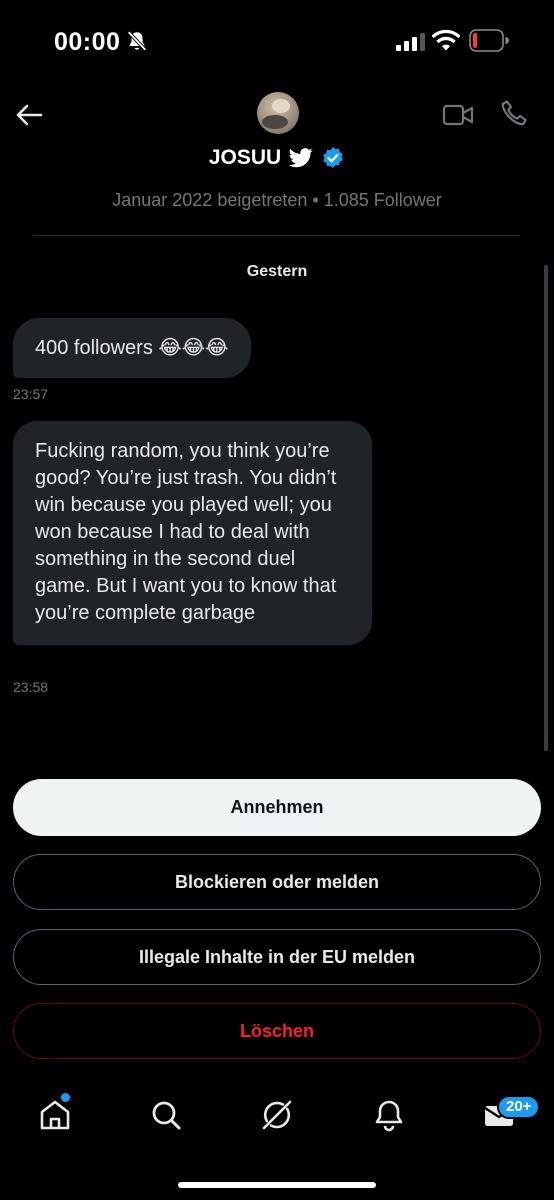  I want to click on message-timestamp: 23:58, so click(31, 687).